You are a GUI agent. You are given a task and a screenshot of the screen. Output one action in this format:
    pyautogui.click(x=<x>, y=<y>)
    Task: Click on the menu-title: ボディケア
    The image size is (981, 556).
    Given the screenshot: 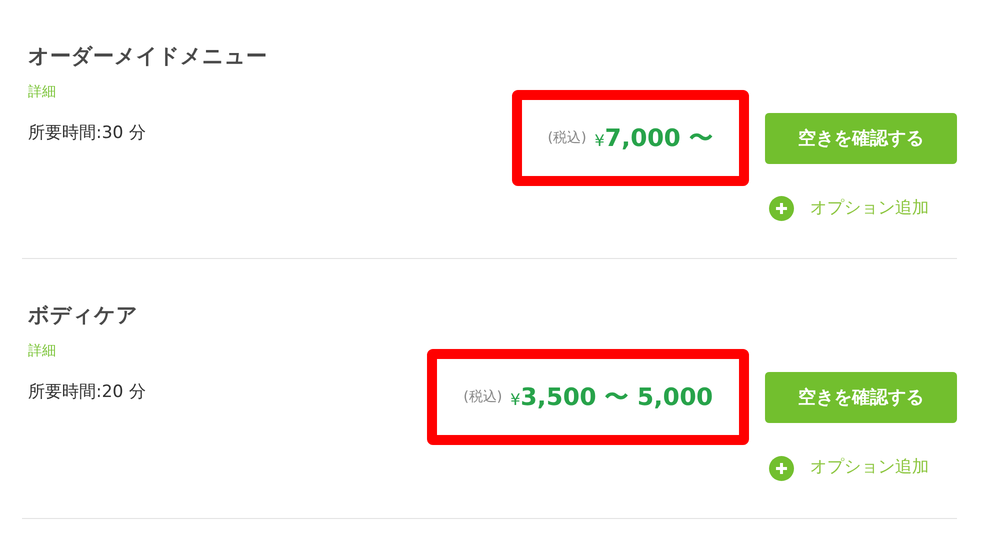 What is the action you would take?
    pyautogui.click(x=83, y=316)
    